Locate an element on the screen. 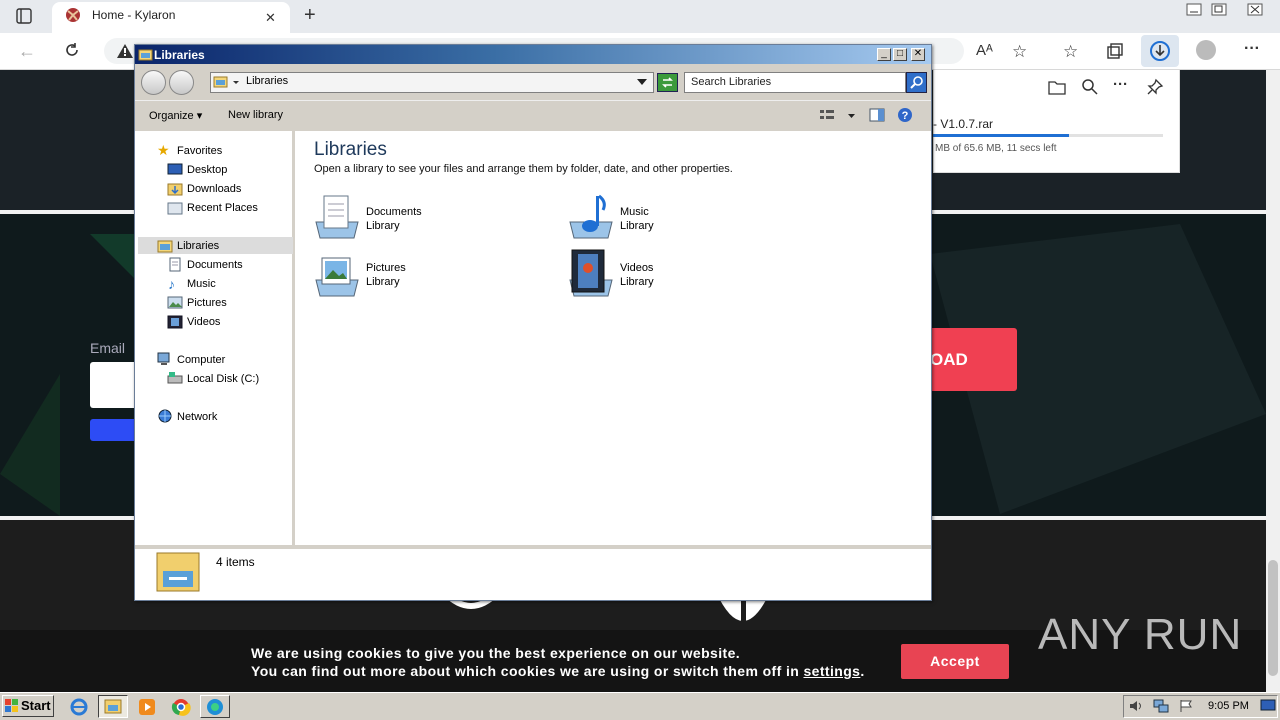 This screenshot has height=720, width=1280. refresh-icon is located at coordinates (72, 50).